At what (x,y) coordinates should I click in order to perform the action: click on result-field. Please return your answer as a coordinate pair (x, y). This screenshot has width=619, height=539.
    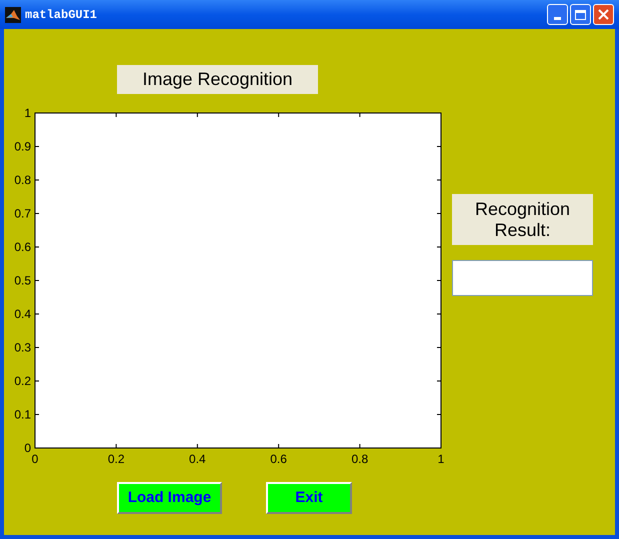
    Looking at the image, I should click on (522, 278).